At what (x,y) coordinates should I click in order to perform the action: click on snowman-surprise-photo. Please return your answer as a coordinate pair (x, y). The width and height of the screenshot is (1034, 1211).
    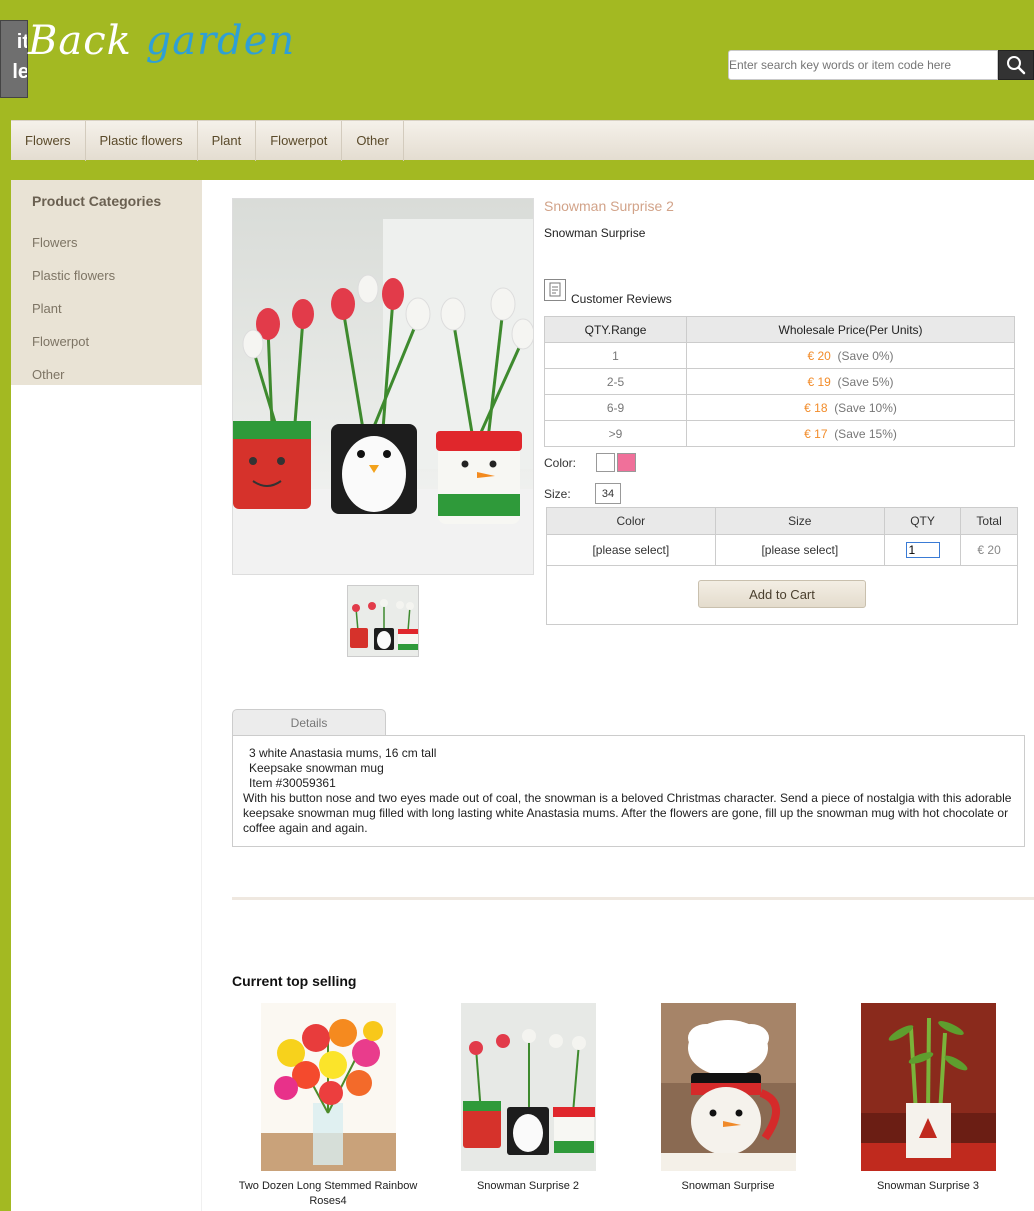
    Looking at the image, I should click on (528, 1087).